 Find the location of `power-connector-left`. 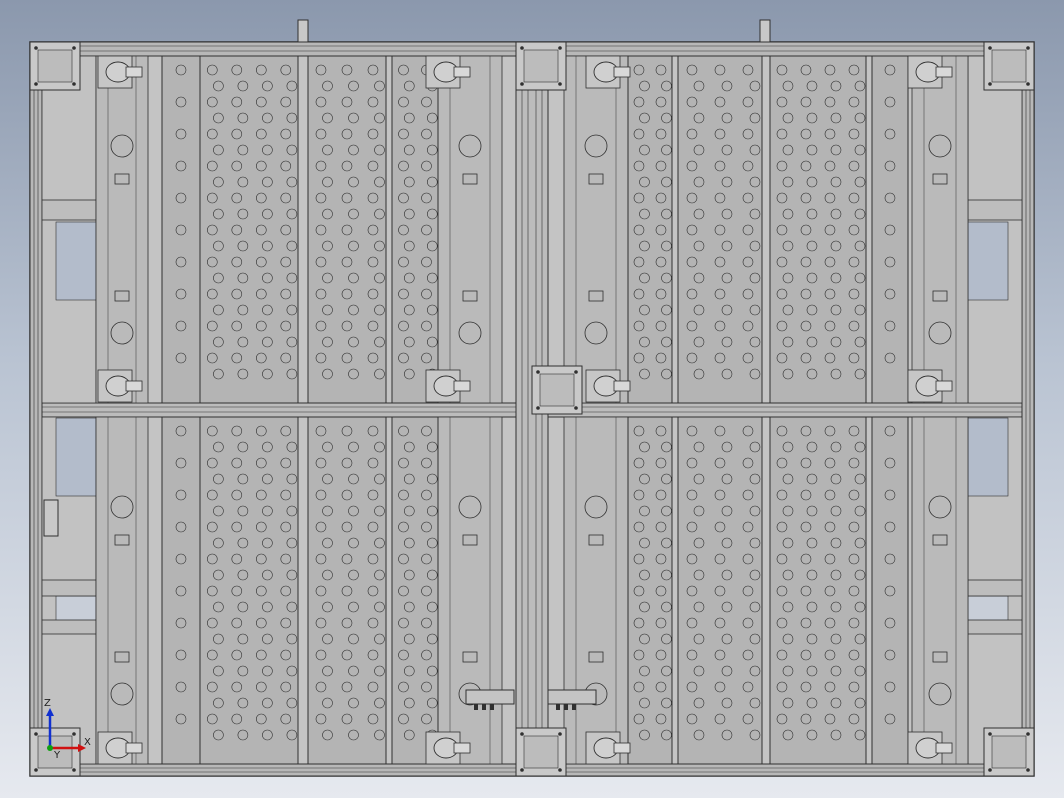

power-connector-left is located at coordinates (490, 697).